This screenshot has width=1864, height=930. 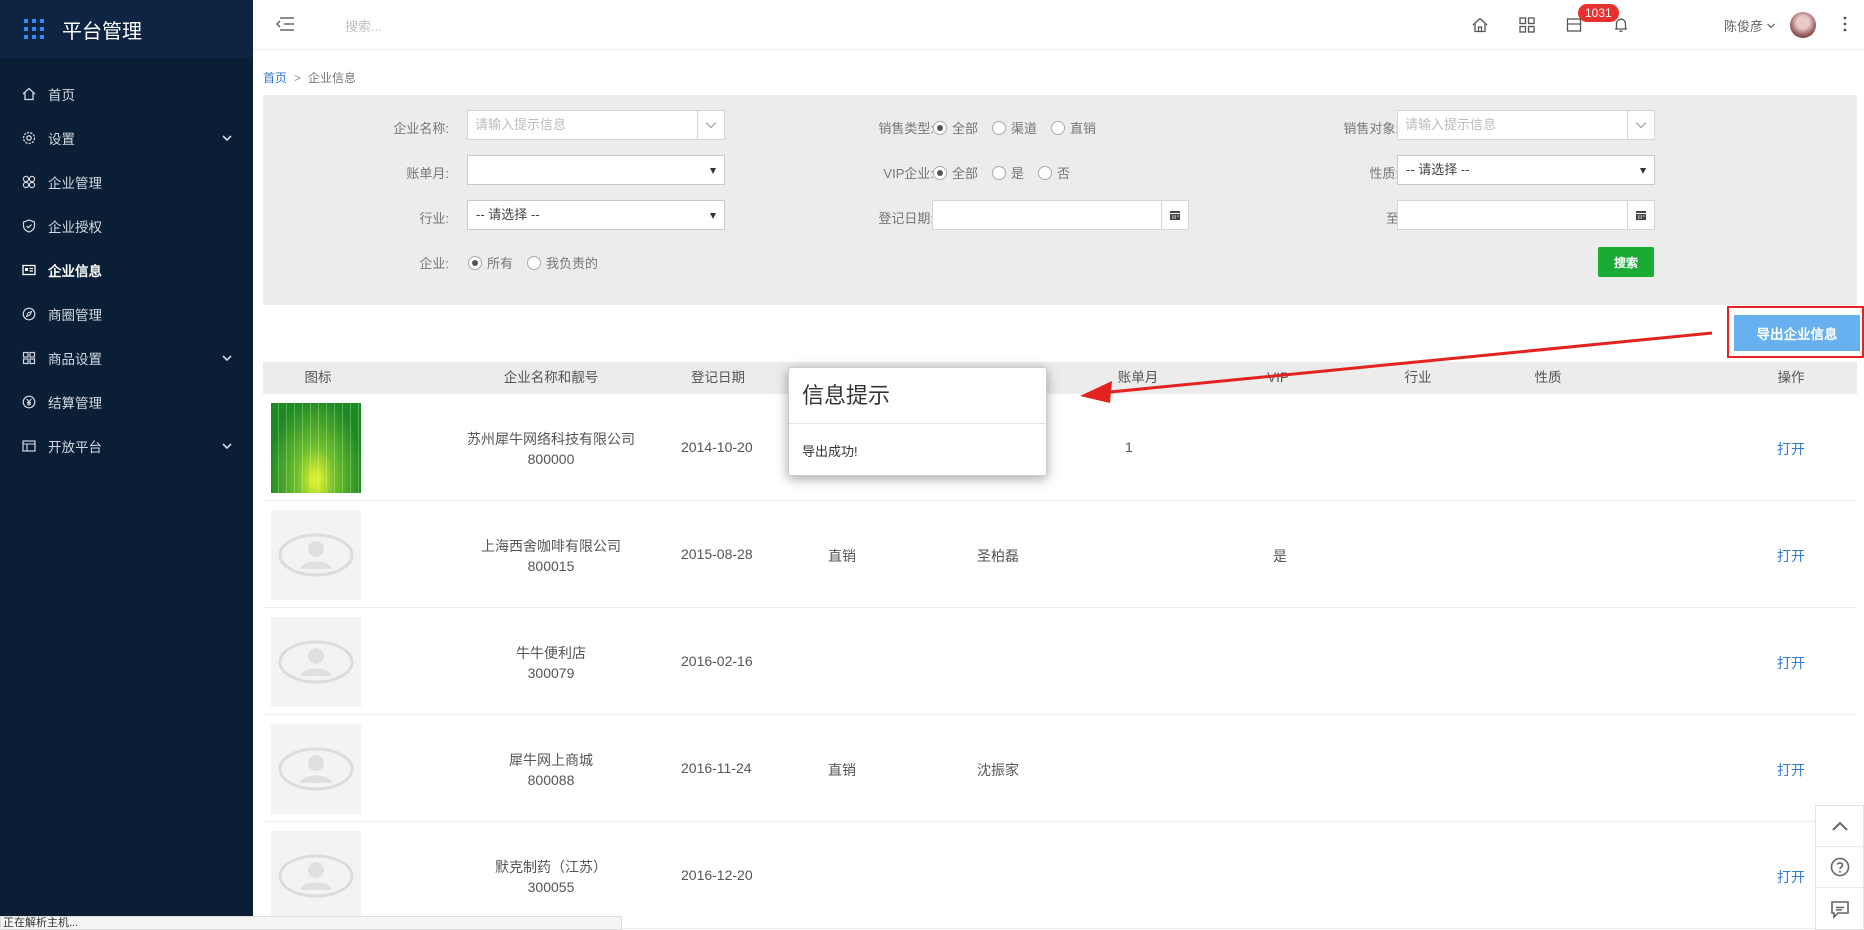 I want to click on back-to-top-button, so click(x=1839, y=826).